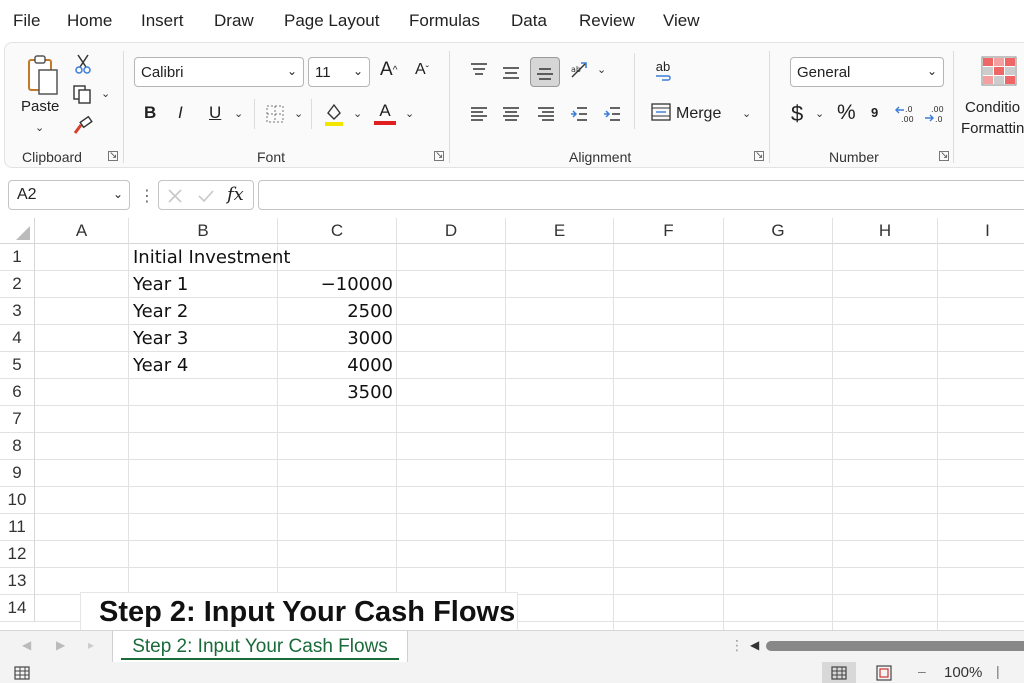 The image size is (1024, 683). Describe the element at coordinates (669, 231) in the screenshot. I see `column-header-f: F` at that location.